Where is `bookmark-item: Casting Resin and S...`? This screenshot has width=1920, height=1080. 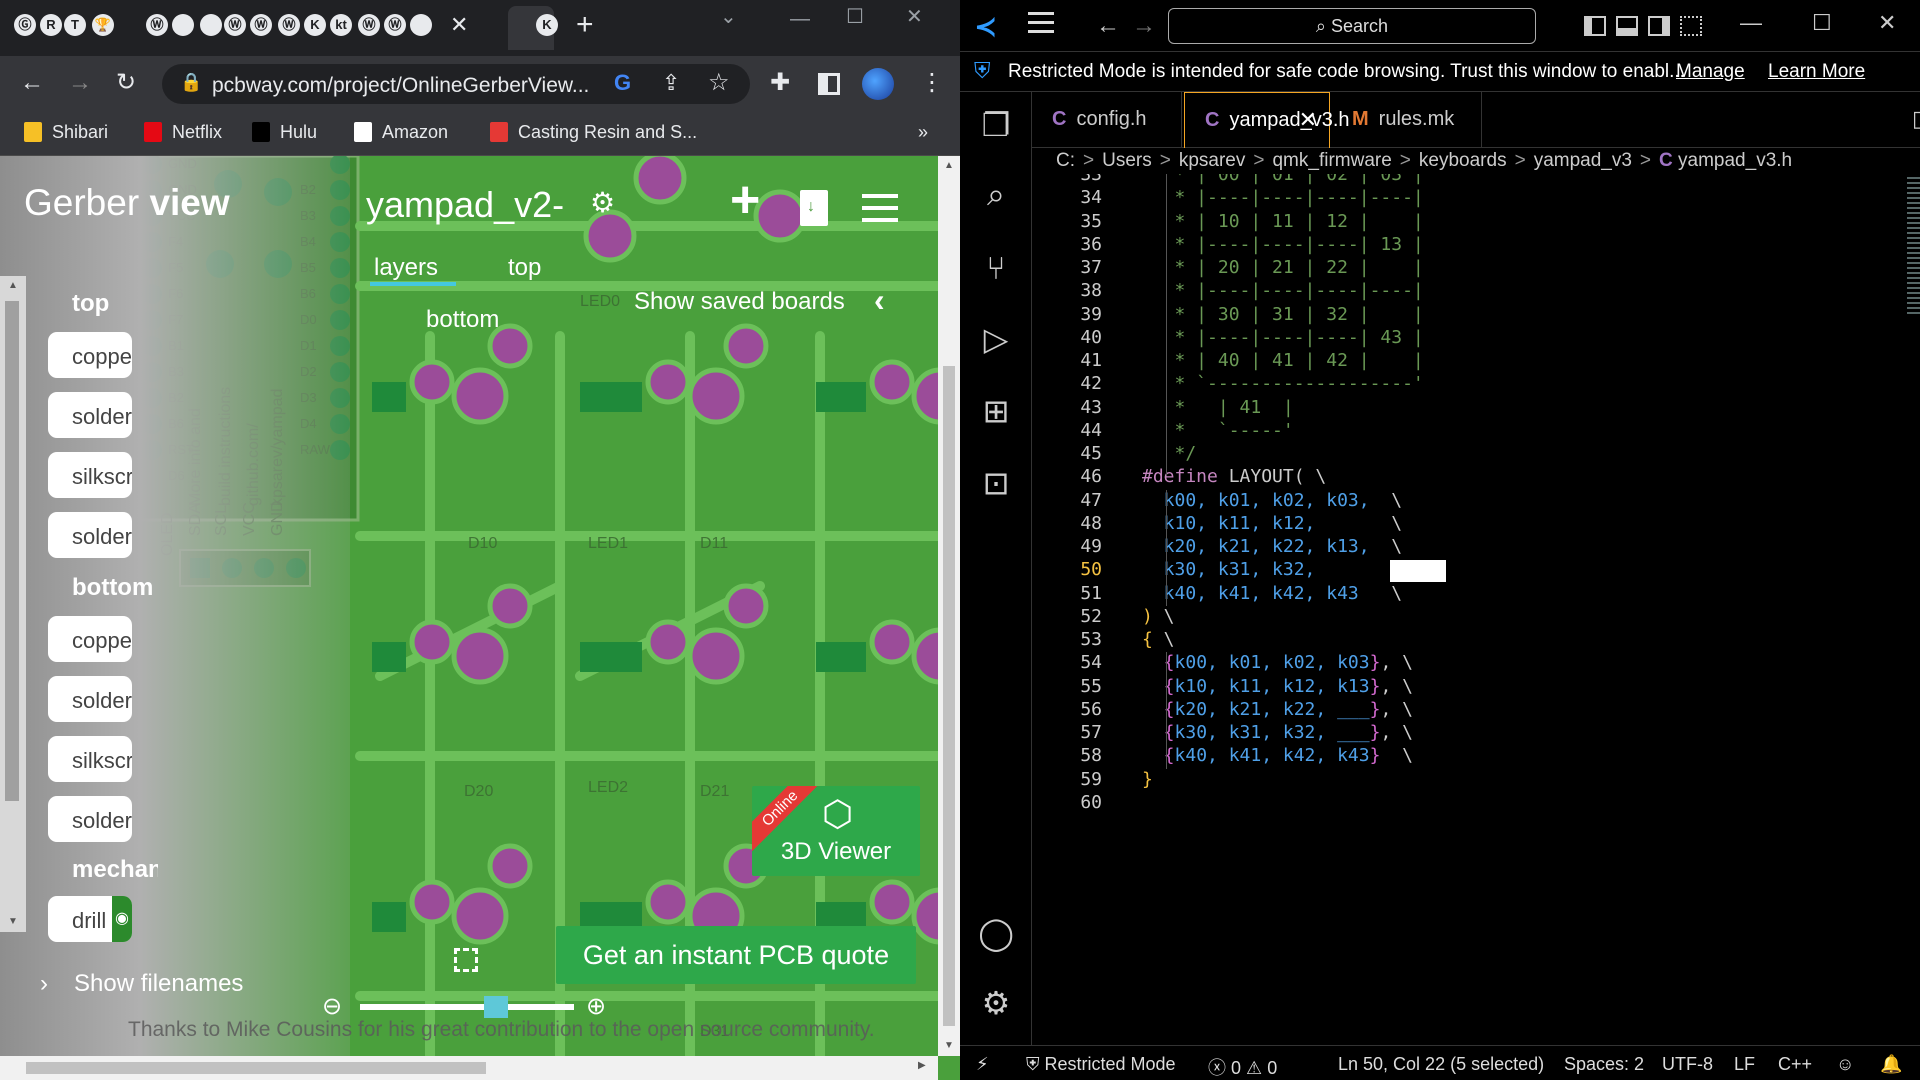 bookmark-item: Casting Resin and S... is located at coordinates (593, 132).